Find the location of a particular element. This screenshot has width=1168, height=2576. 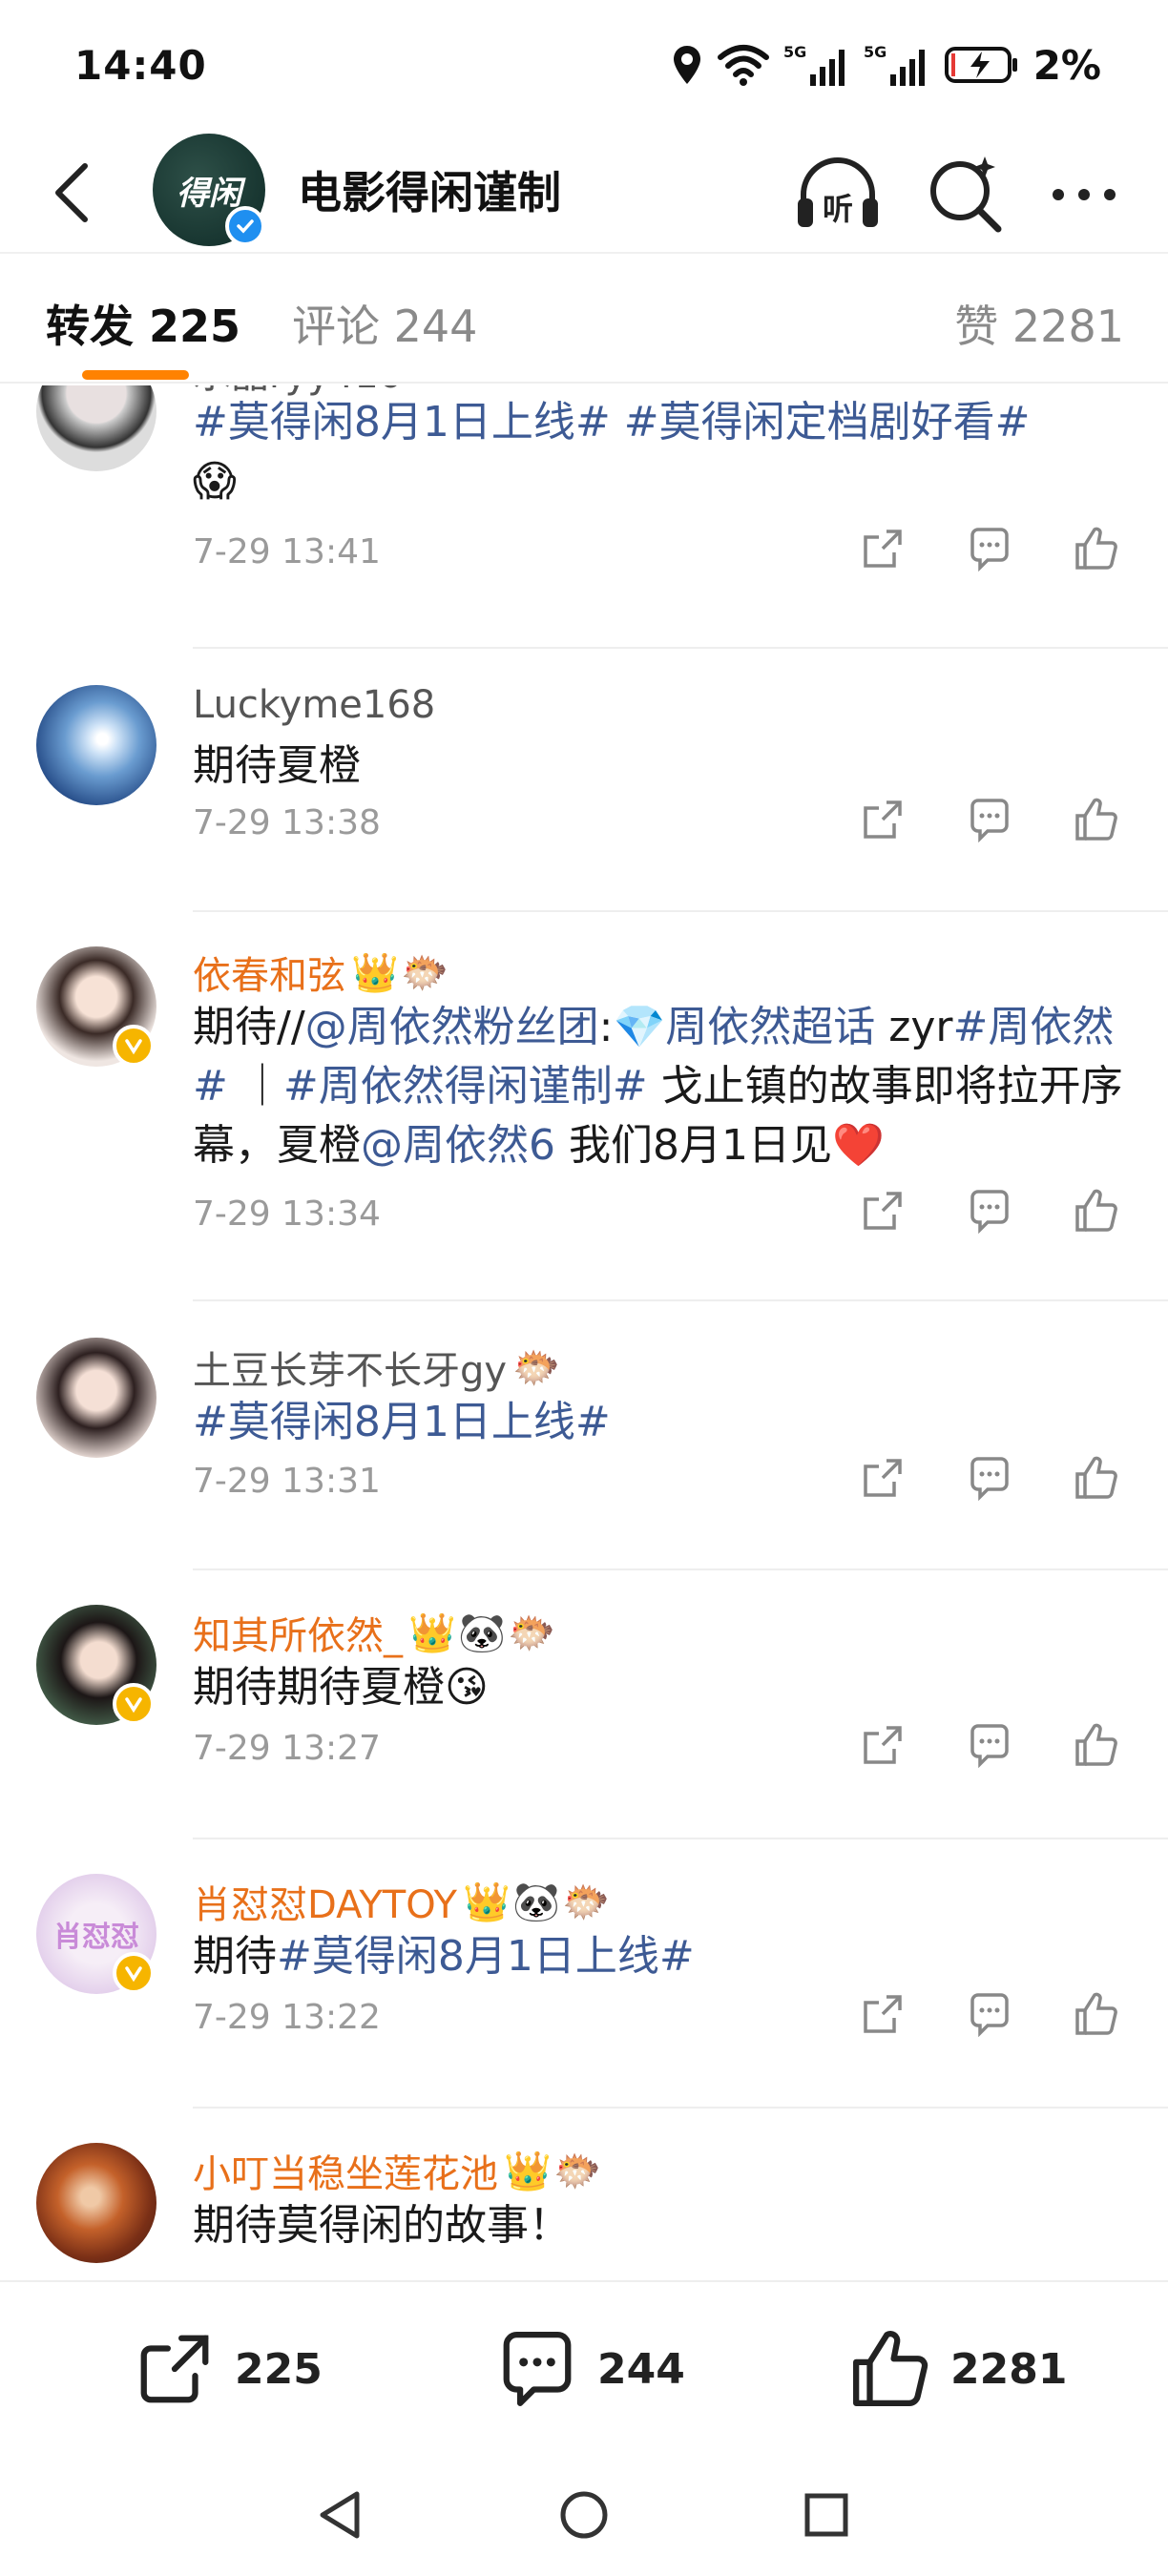

tab-repost: 转发 225 is located at coordinates (143, 323).